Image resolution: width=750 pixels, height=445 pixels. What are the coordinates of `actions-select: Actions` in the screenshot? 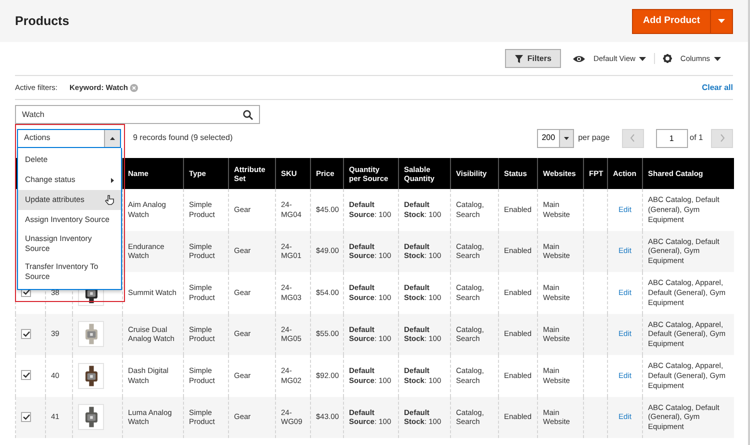 It's located at (69, 138).